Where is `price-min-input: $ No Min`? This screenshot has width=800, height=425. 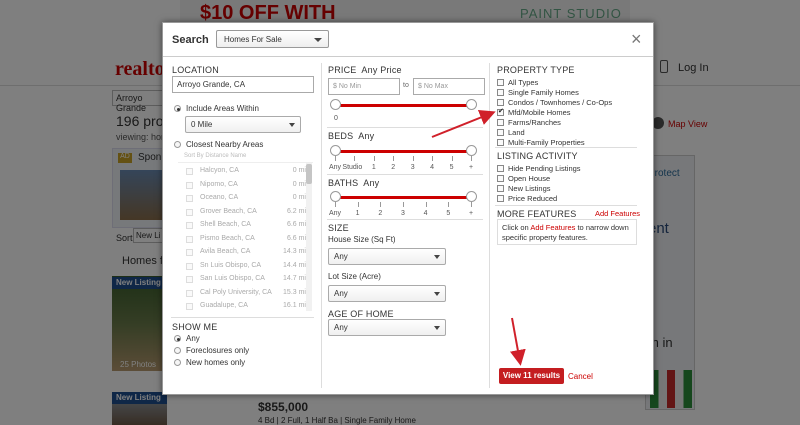 price-min-input: $ No Min is located at coordinates (364, 86).